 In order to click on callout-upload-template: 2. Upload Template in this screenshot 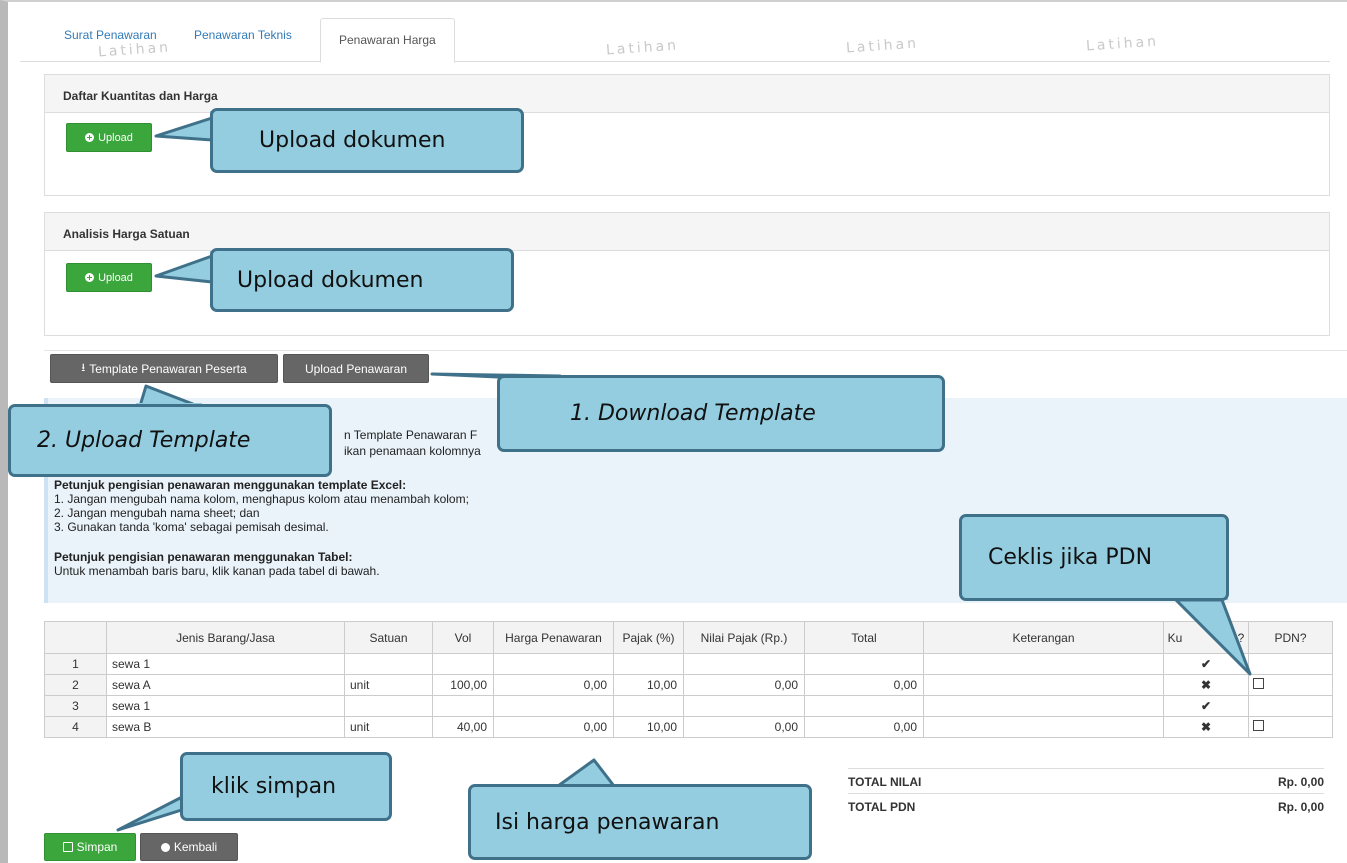, I will do `click(170, 440)`.